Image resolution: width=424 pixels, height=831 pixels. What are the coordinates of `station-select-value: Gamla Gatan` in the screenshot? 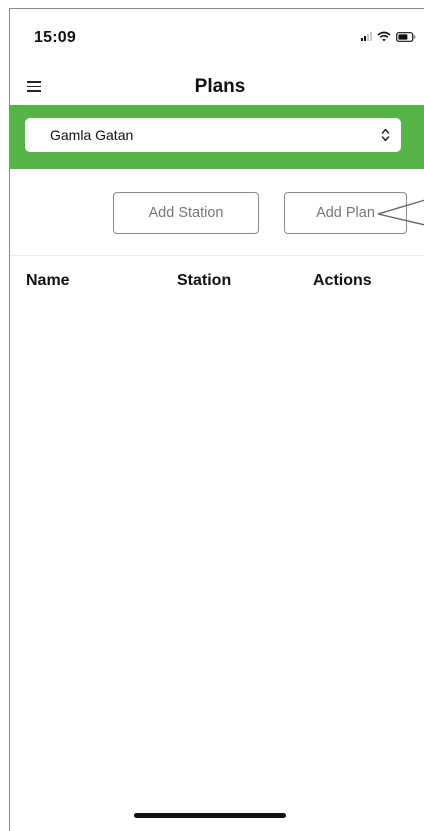 It's located at (92, 135).